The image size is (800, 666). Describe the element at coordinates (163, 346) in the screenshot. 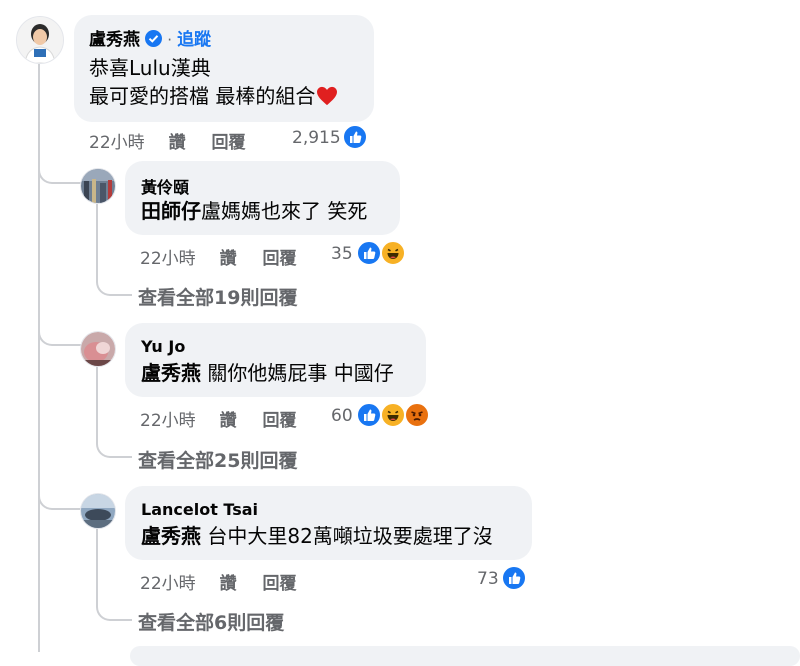

I see `reply-author: Yu Jo` at that location.